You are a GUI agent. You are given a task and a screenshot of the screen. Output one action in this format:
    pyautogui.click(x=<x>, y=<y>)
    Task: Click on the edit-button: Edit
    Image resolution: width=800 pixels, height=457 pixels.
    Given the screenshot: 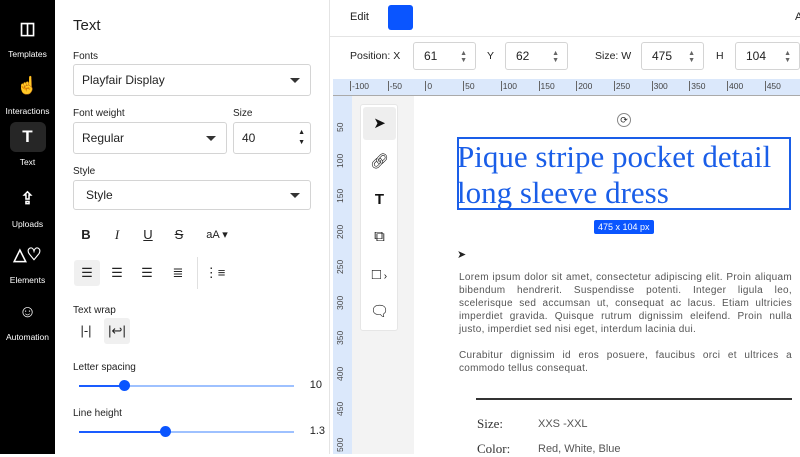 What is the action you would take?
    pyautogui.click(x=359, y=17)
    